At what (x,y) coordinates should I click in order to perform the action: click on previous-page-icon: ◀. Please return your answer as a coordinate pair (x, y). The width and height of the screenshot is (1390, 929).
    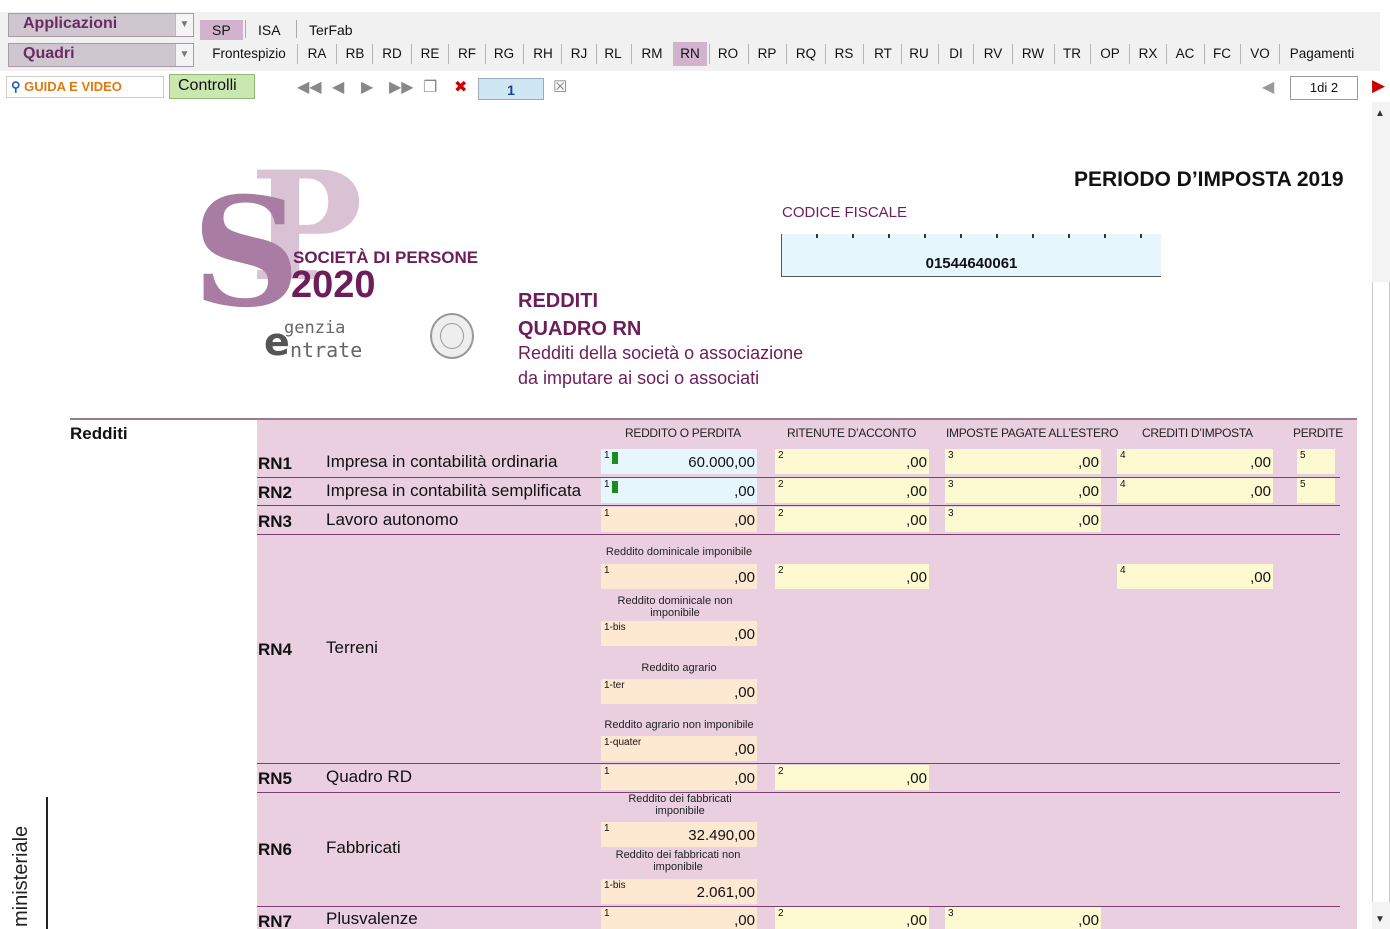
    Looking at the image, I should click on (338, 87).